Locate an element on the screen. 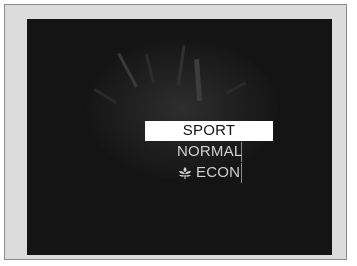 The image size is (357, 266). mode-option-label: ECON is located at coordinates (218, 172).